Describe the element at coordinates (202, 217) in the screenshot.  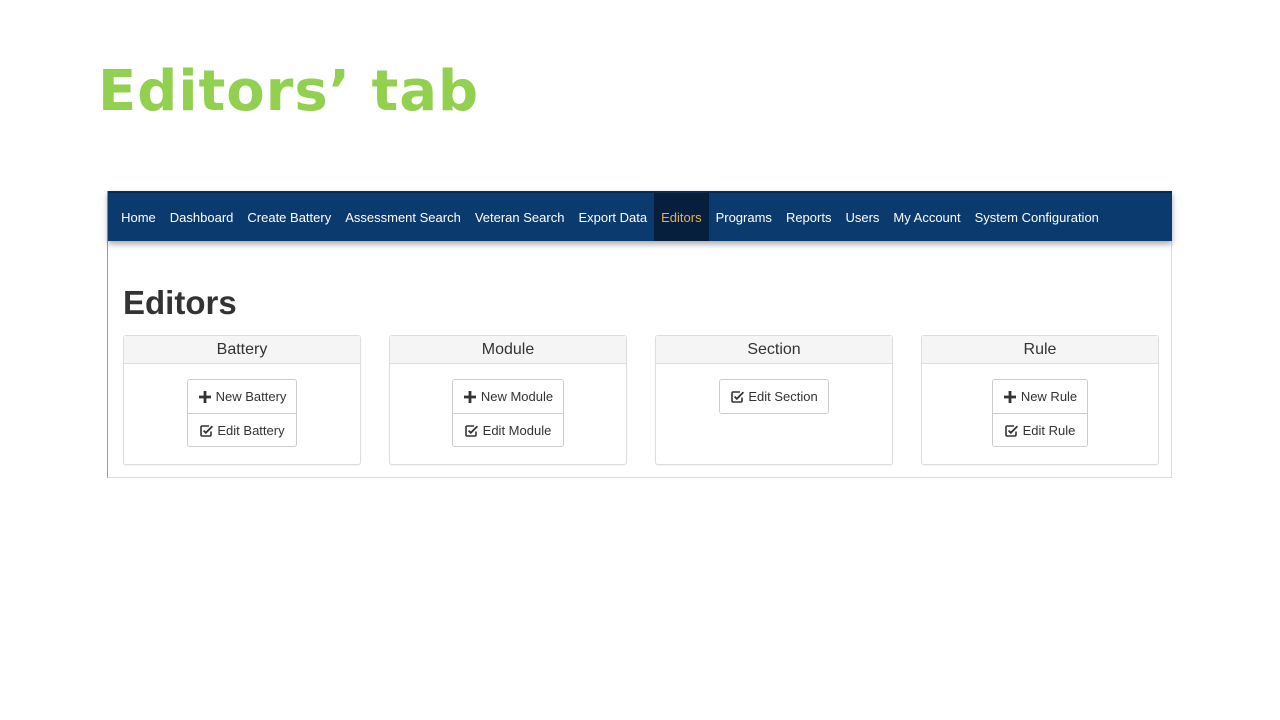
I see `nav-item-dashboard: Dashboard` at that location.